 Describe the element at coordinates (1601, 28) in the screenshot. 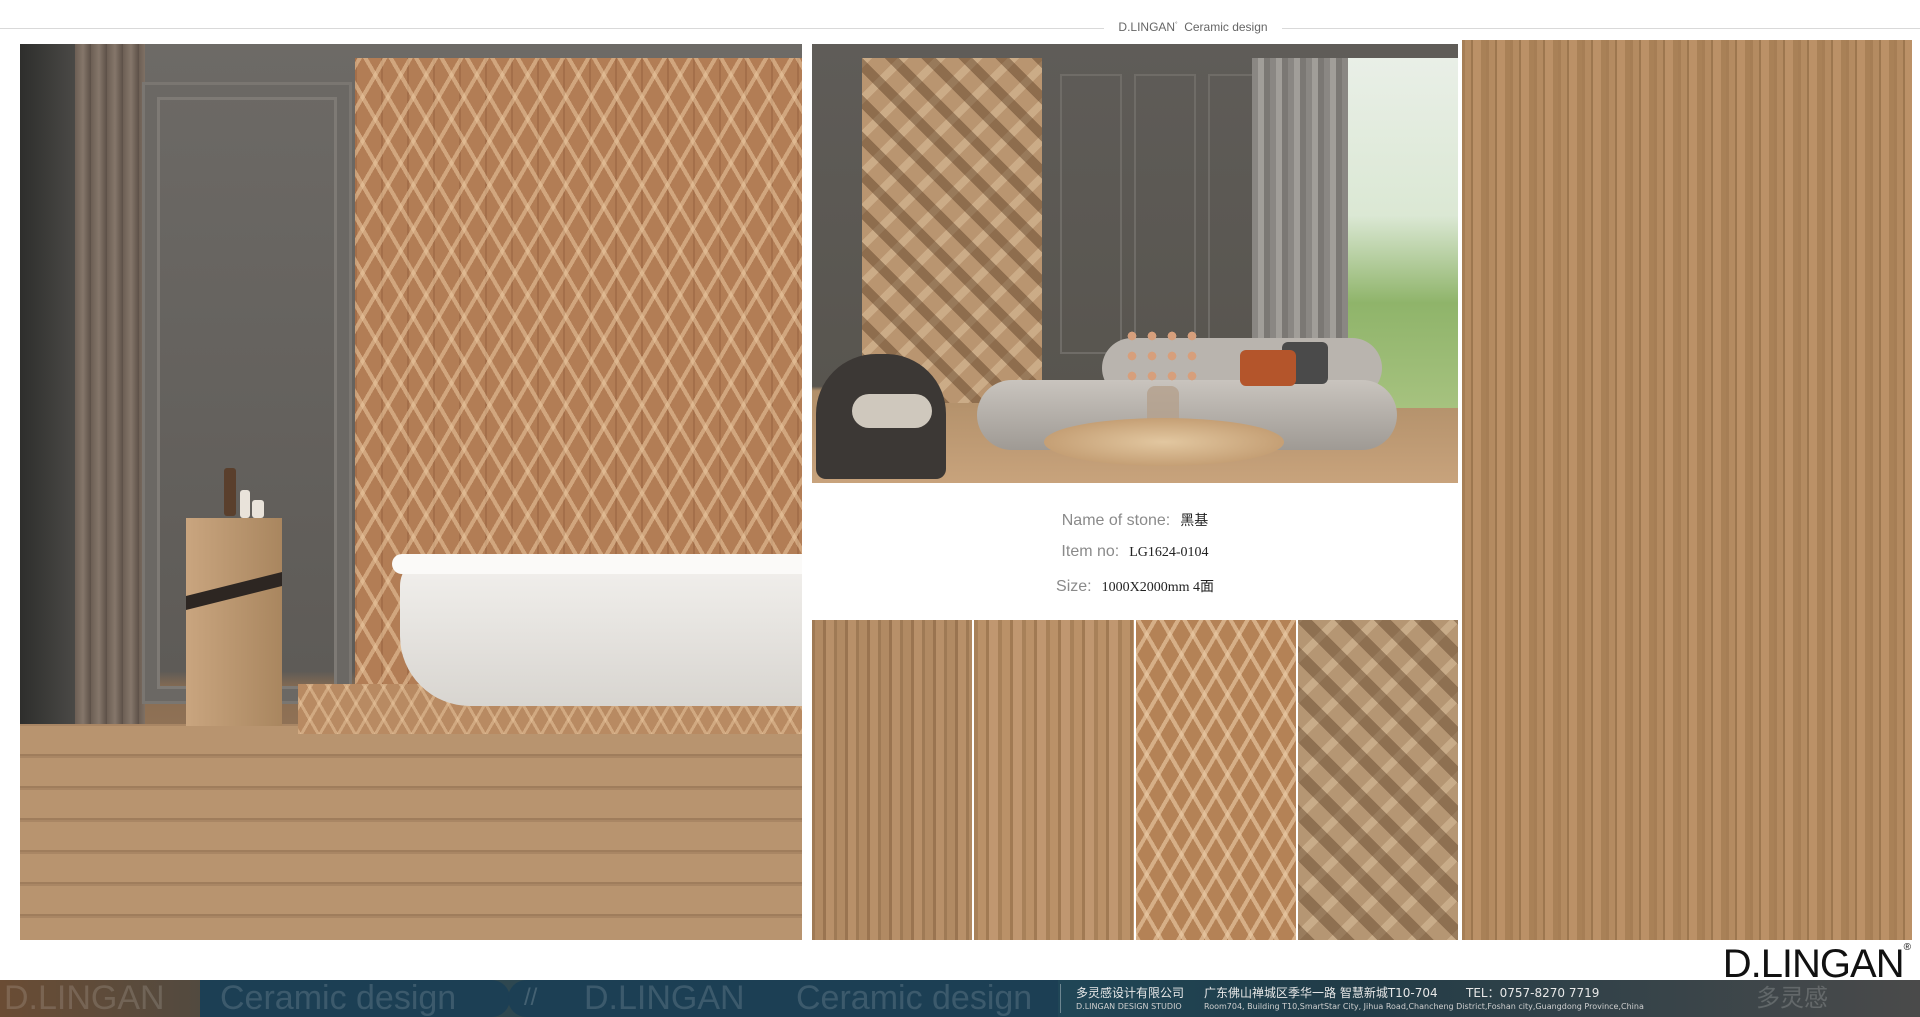

I see `header-divider-right` at that location.